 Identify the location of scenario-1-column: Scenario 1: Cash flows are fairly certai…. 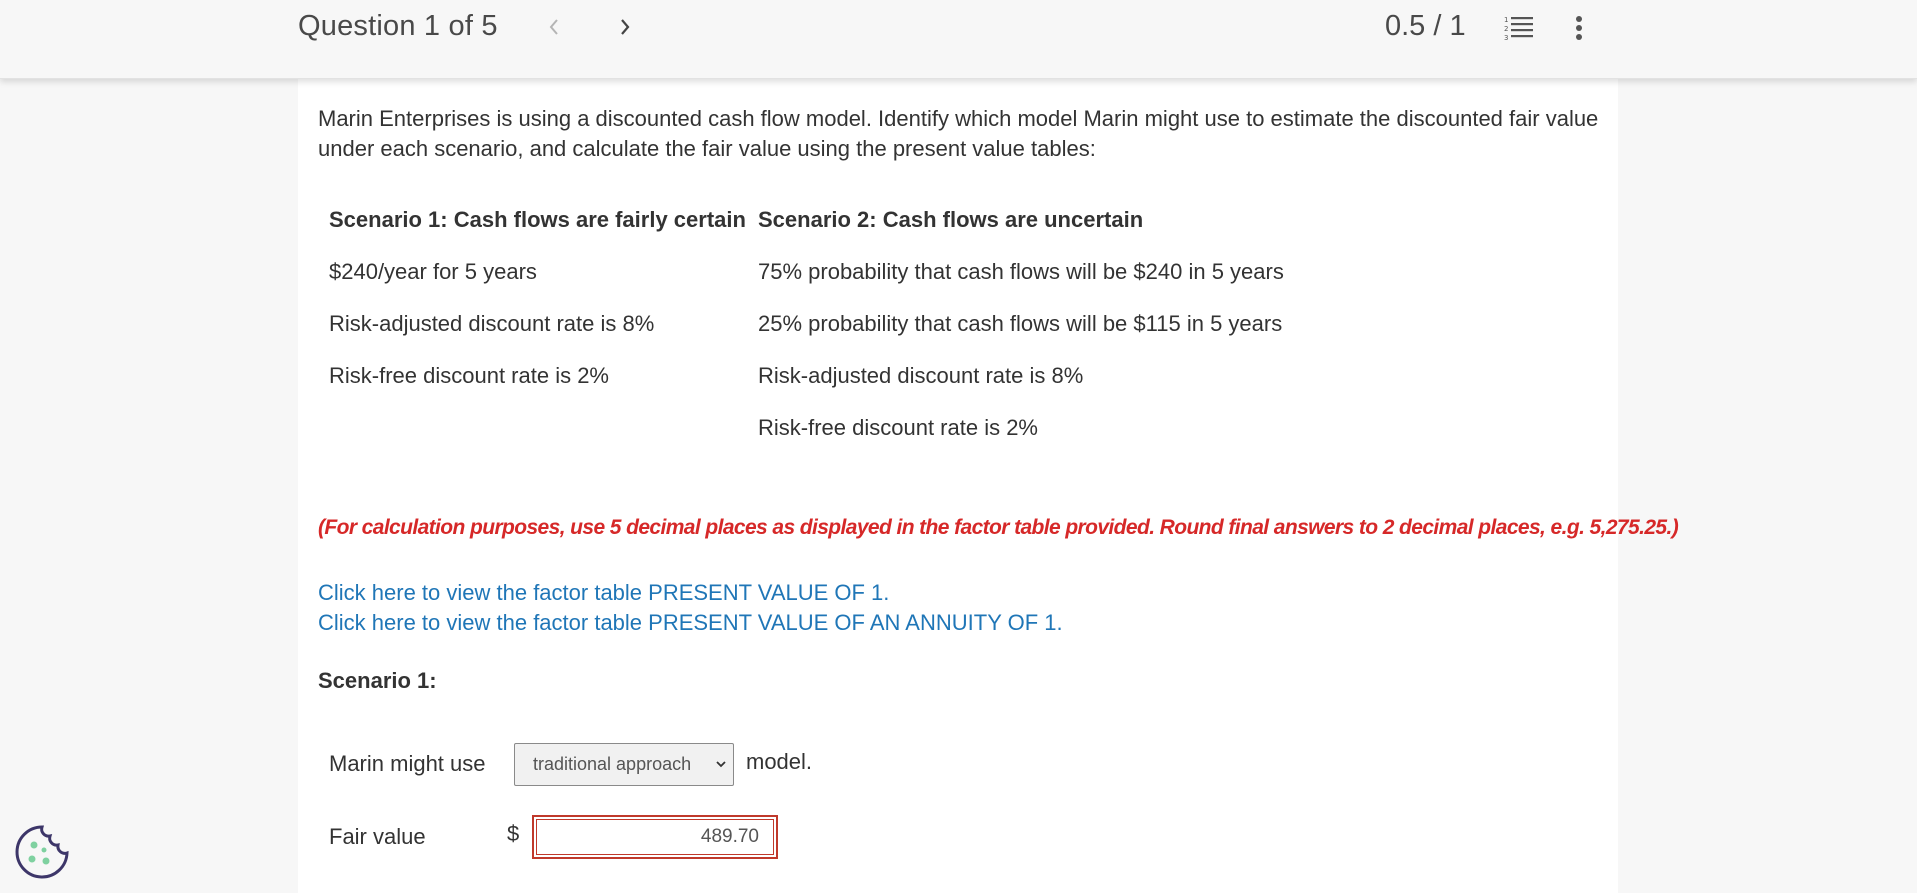
(537, 309).